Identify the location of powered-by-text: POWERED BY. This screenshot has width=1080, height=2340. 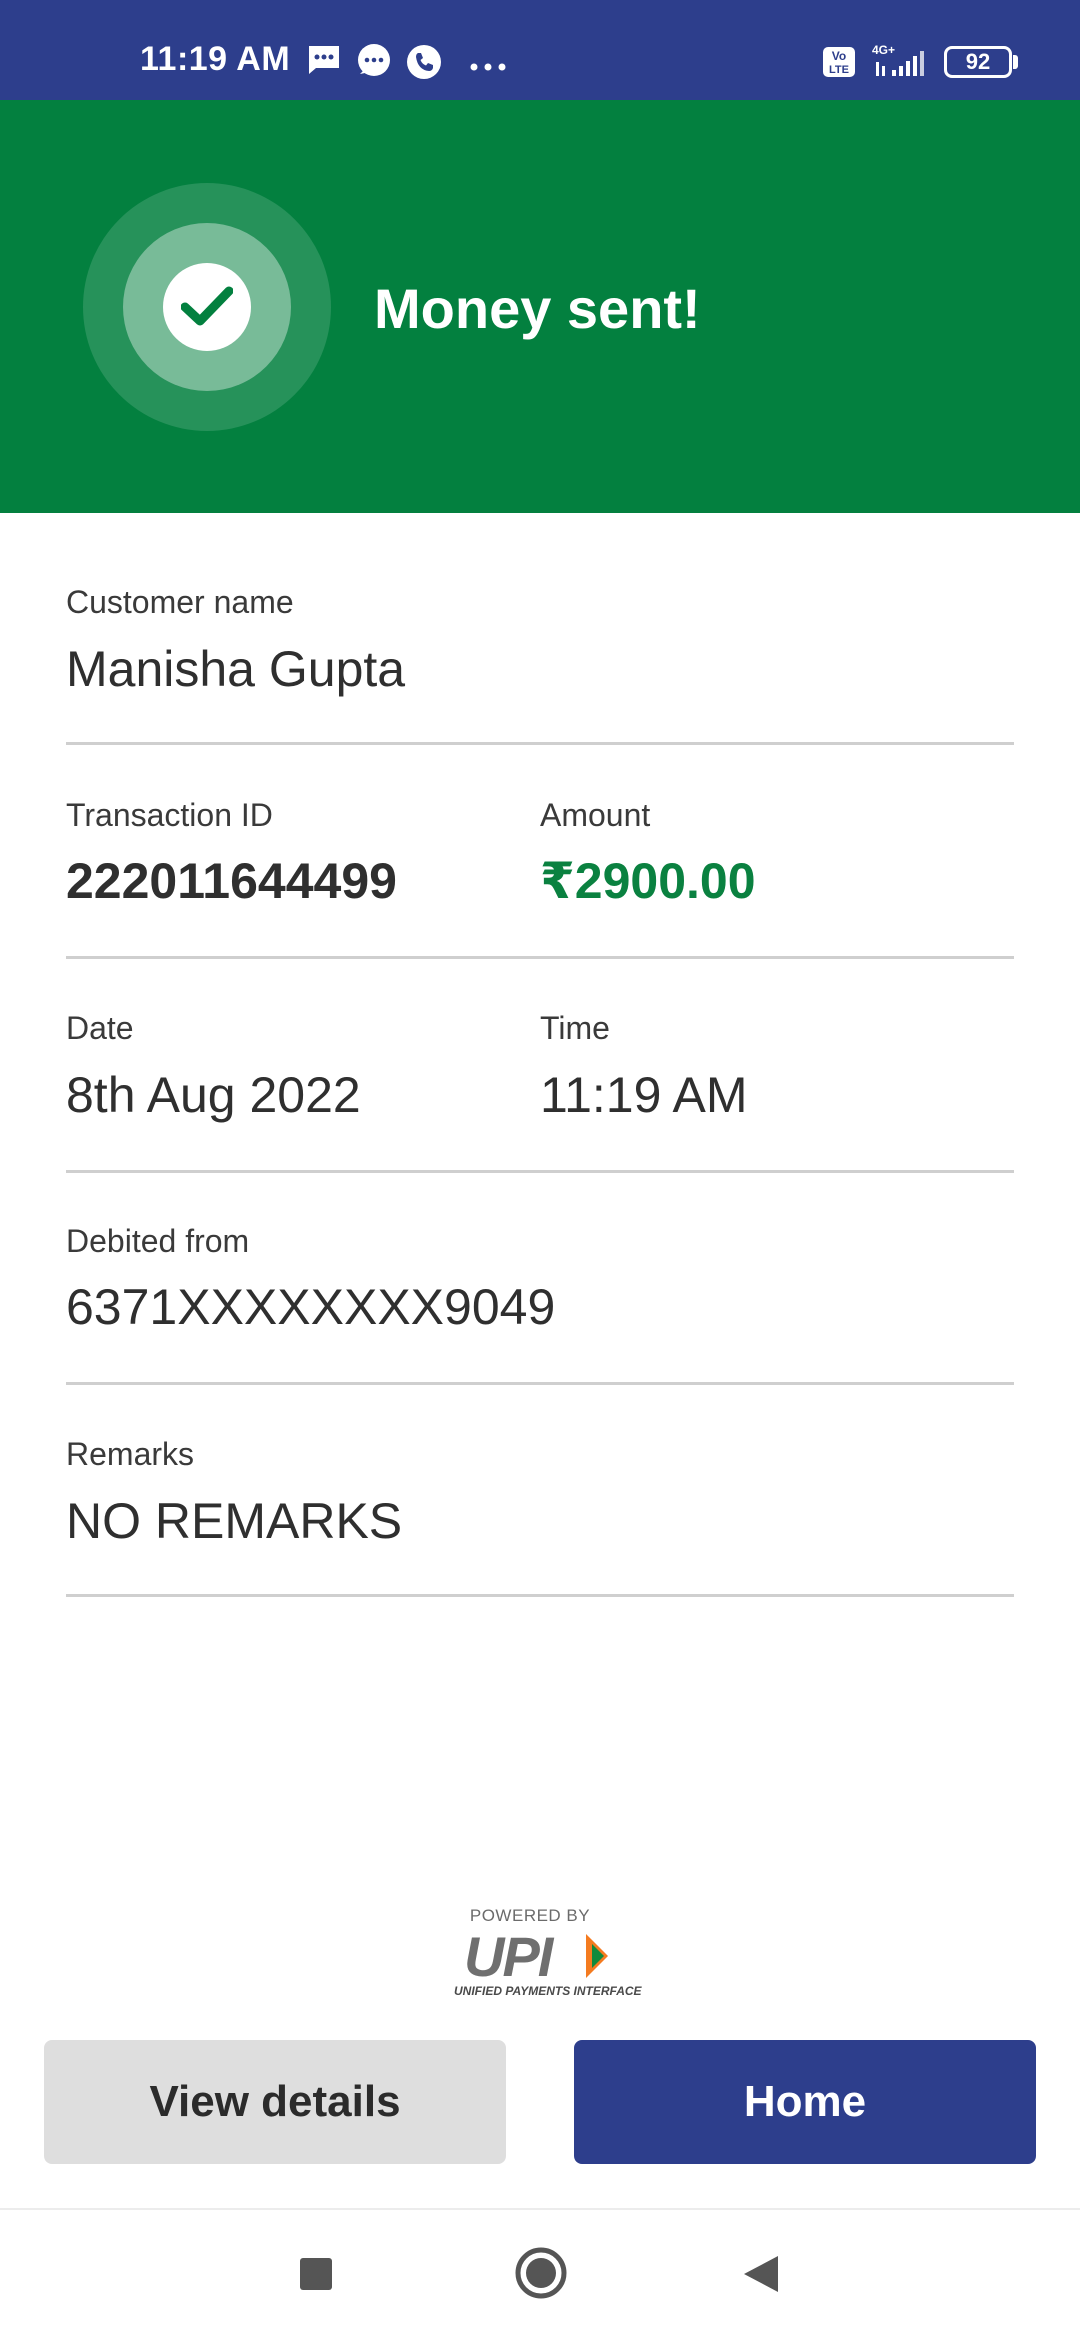
(530, 1915).